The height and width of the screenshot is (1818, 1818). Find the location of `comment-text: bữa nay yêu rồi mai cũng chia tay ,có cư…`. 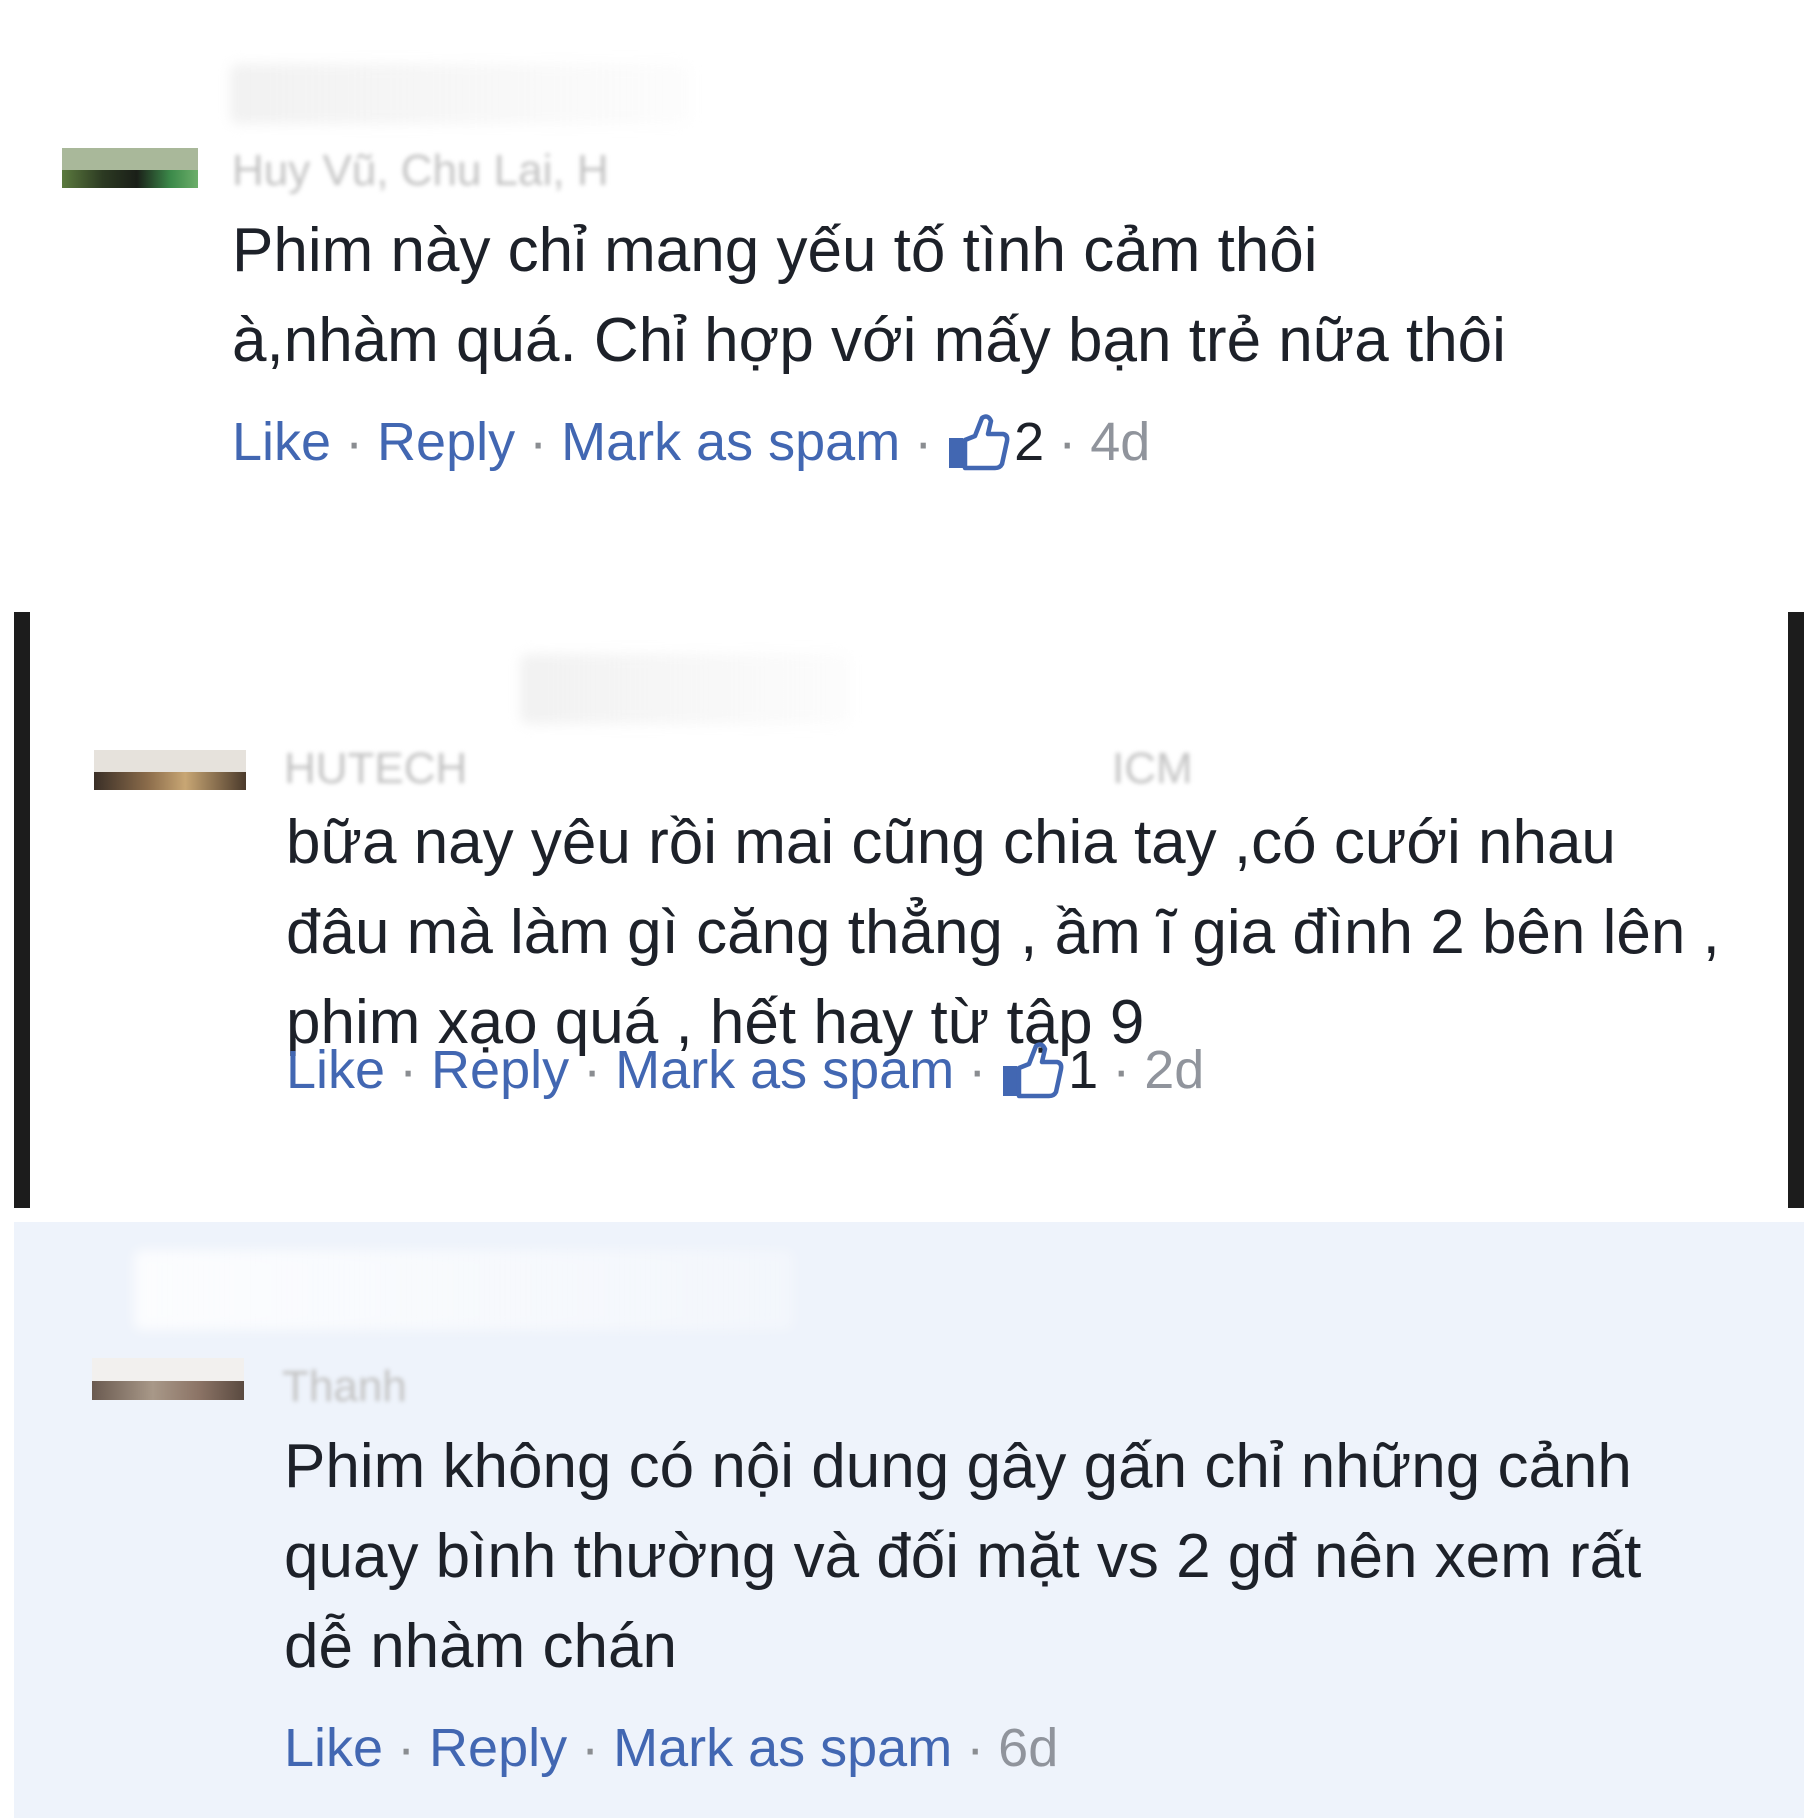

comment-text: bữa nay yêu rồi mai cũng chia tay ,có cư… is located at coordinates (1003, 932).